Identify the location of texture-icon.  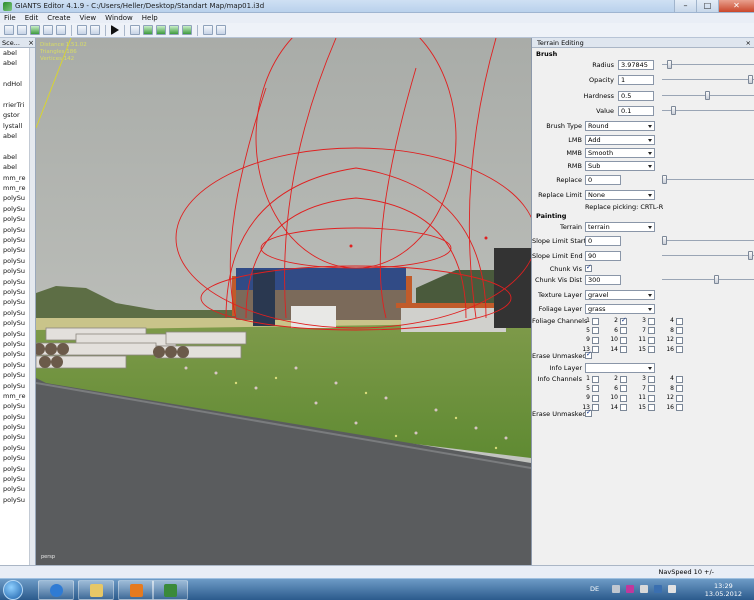
(187, 30).